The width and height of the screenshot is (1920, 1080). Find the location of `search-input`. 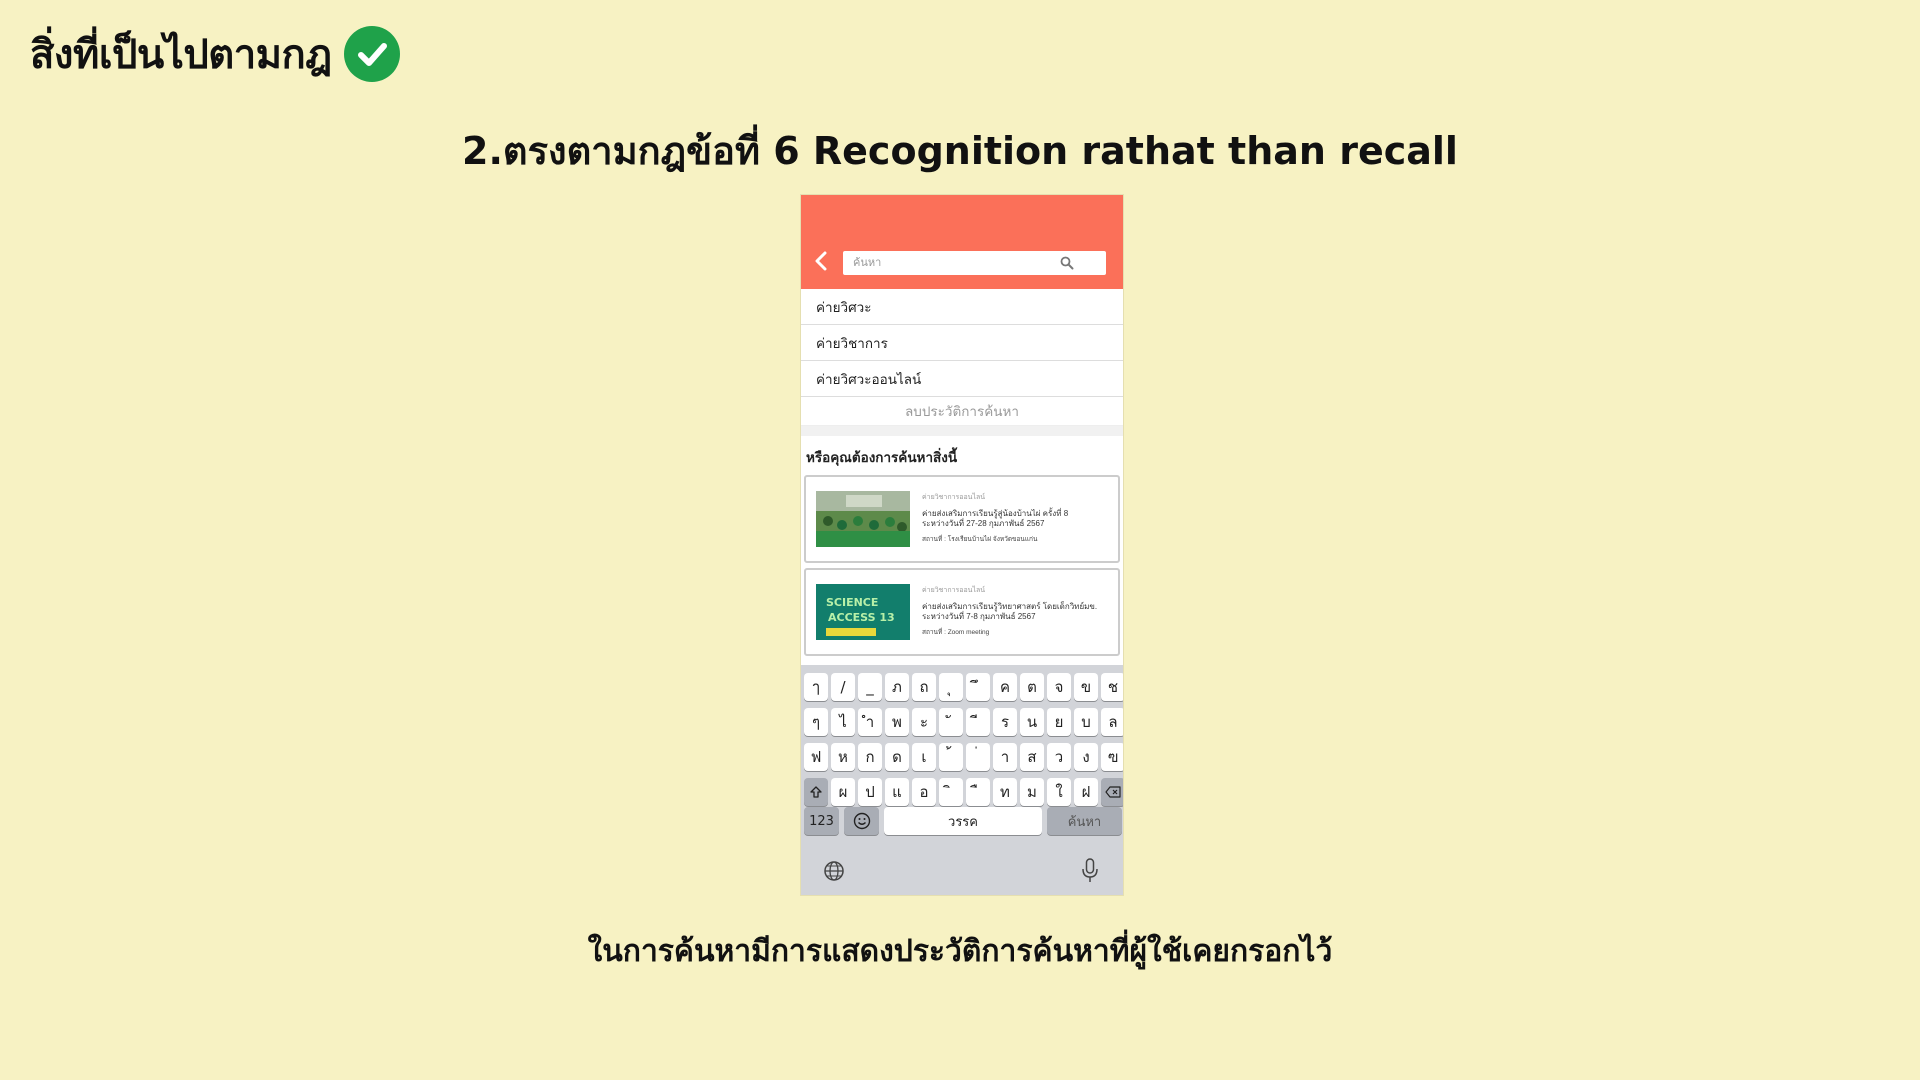

search-input is located at coordinates (953, 263).